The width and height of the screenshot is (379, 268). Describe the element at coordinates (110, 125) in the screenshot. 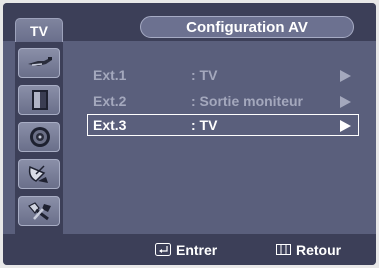

I see `menu-row-label: Ext.3` at that location.